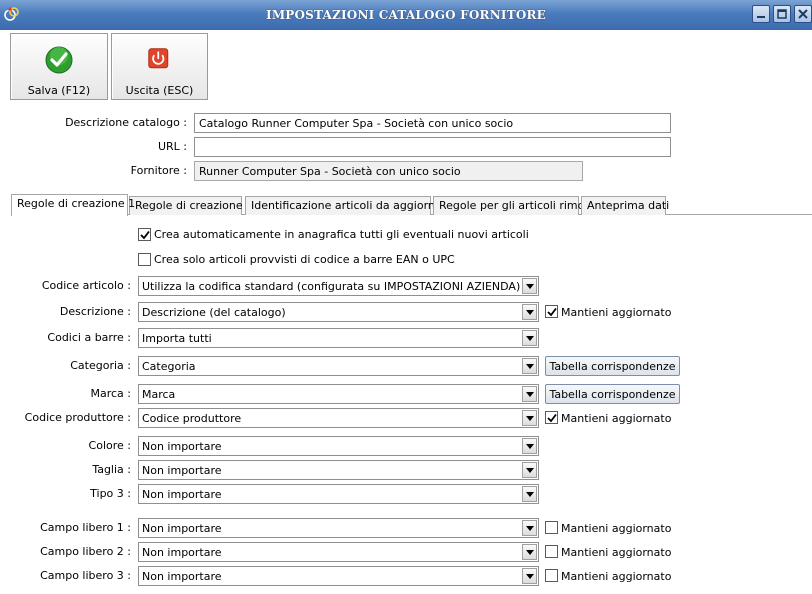 This screenshot has width=812, height=594. I want to click on title-bar: IMPOSTAZIONI CATALOGO FORNITORE, so click(406, 15).